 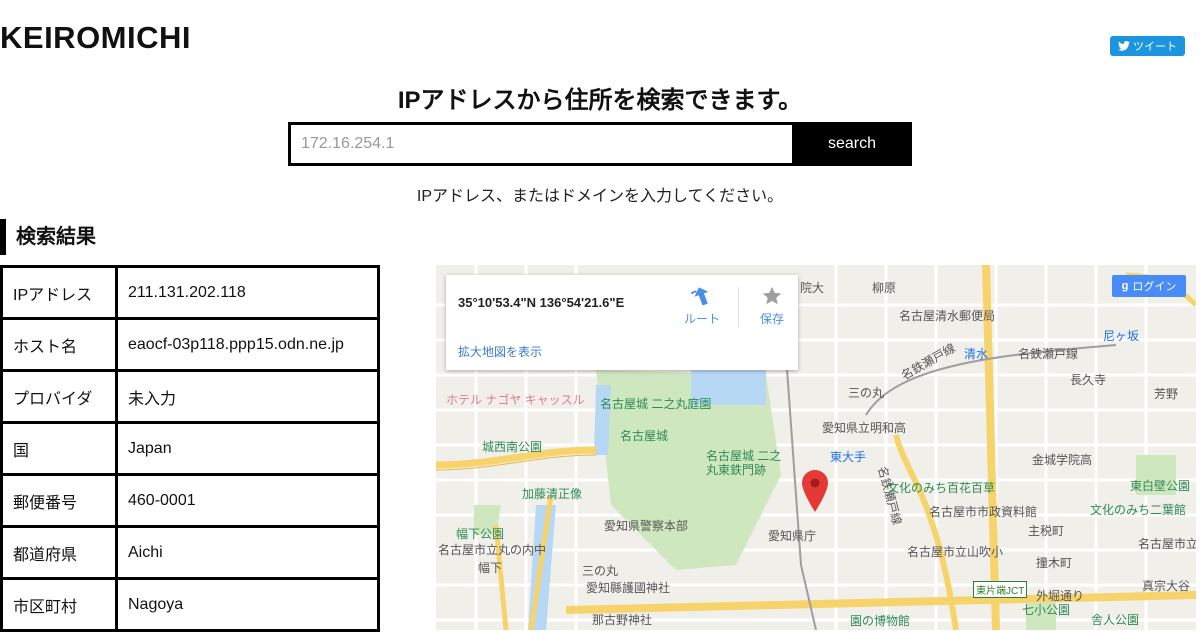 I want to click on map-label-shirakabe-elem: 名古屋市立白壁小, so click(x=1167, y=543).